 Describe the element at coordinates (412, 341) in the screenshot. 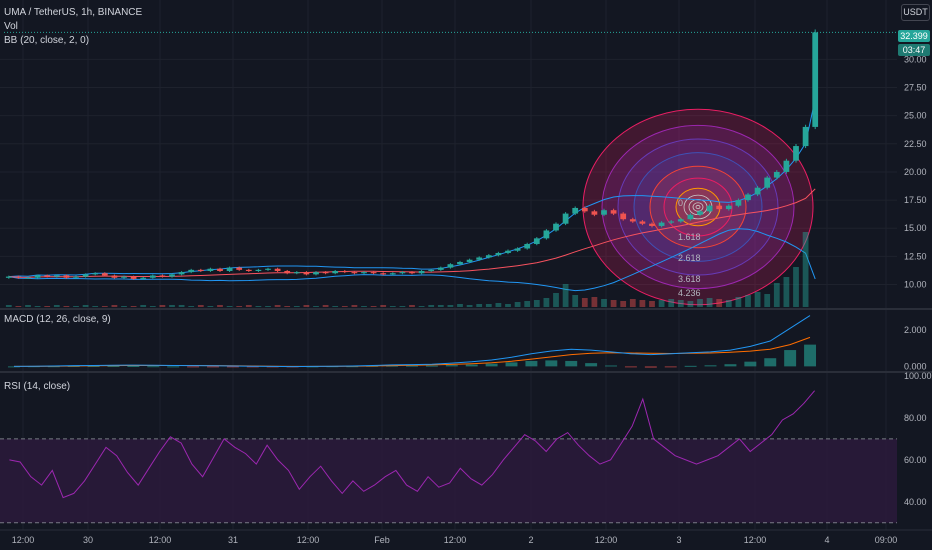

I see `macd-line` at that location.